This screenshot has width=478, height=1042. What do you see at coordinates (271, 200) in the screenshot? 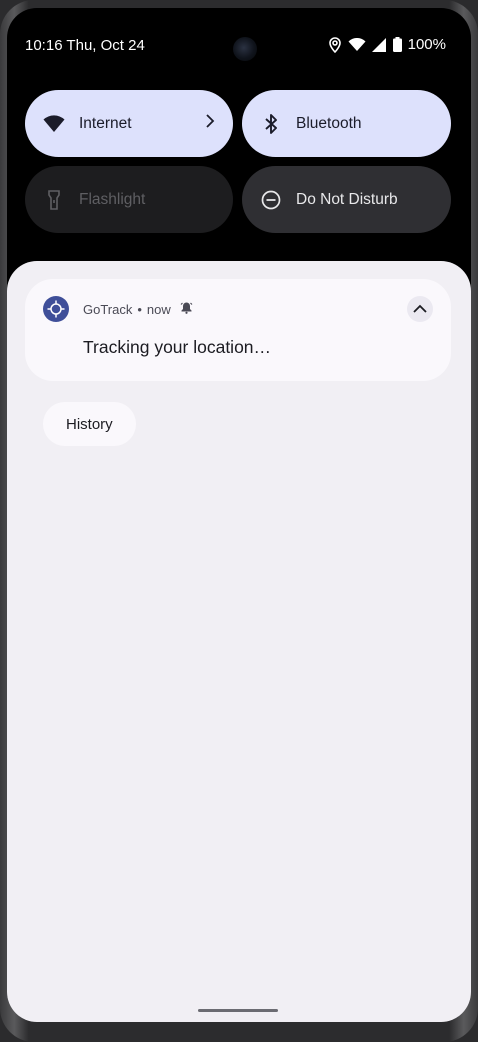
I see `dnd-icon` at bounding box center [271, 200].